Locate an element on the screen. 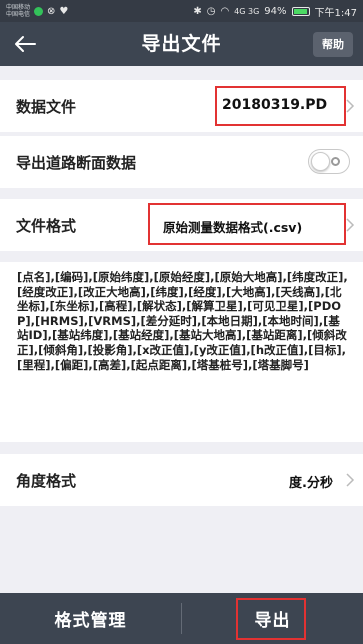  app-indicator-icon is located at coordinates (38, 11).